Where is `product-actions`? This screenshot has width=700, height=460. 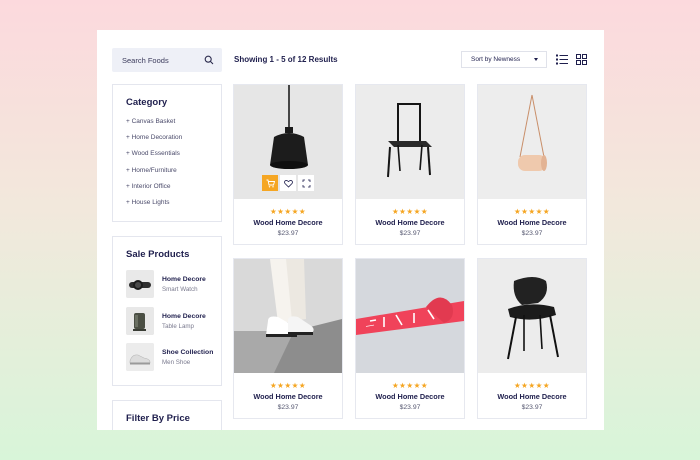
product-actions is located at coordinates (288, 183).